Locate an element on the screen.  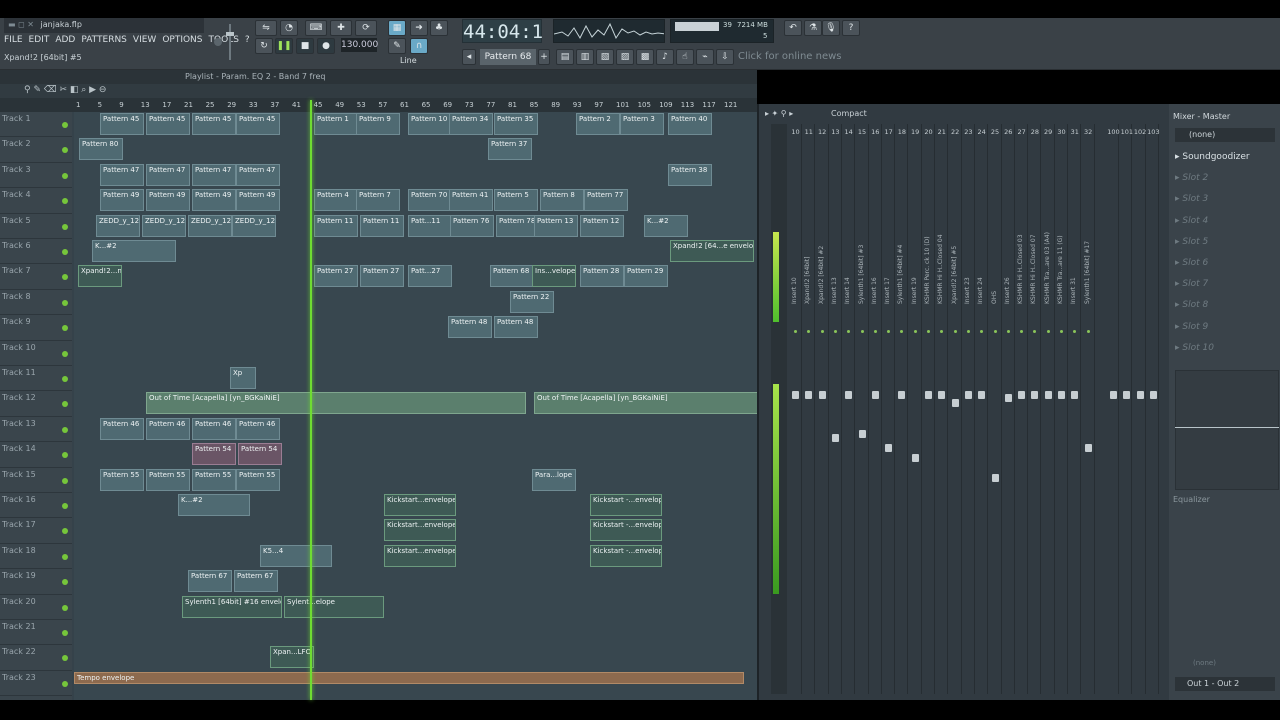
playlist-clip: Pattern 46 is located at coordinates (122, 428).